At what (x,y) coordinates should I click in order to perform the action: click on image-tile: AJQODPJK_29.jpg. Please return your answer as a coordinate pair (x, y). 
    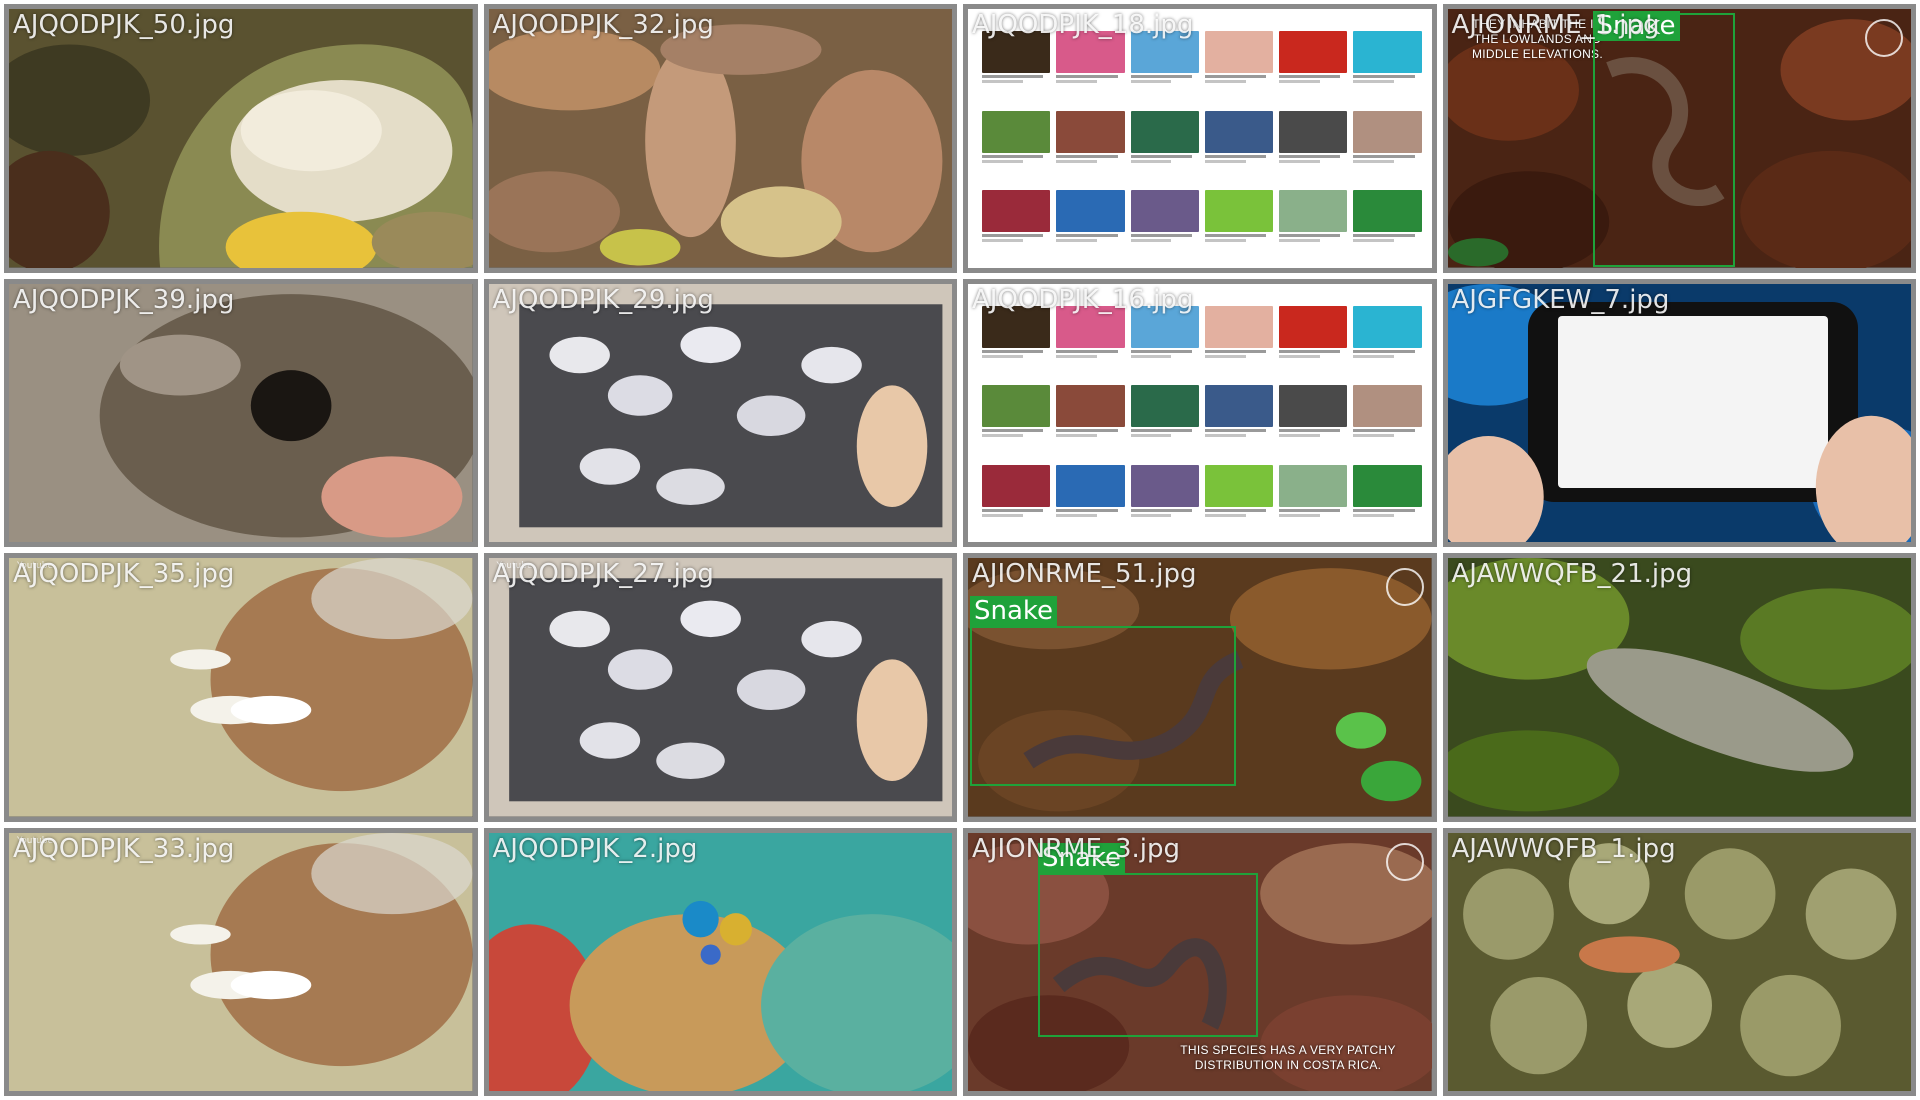
    Looking at the image, I should click on (720, 412).